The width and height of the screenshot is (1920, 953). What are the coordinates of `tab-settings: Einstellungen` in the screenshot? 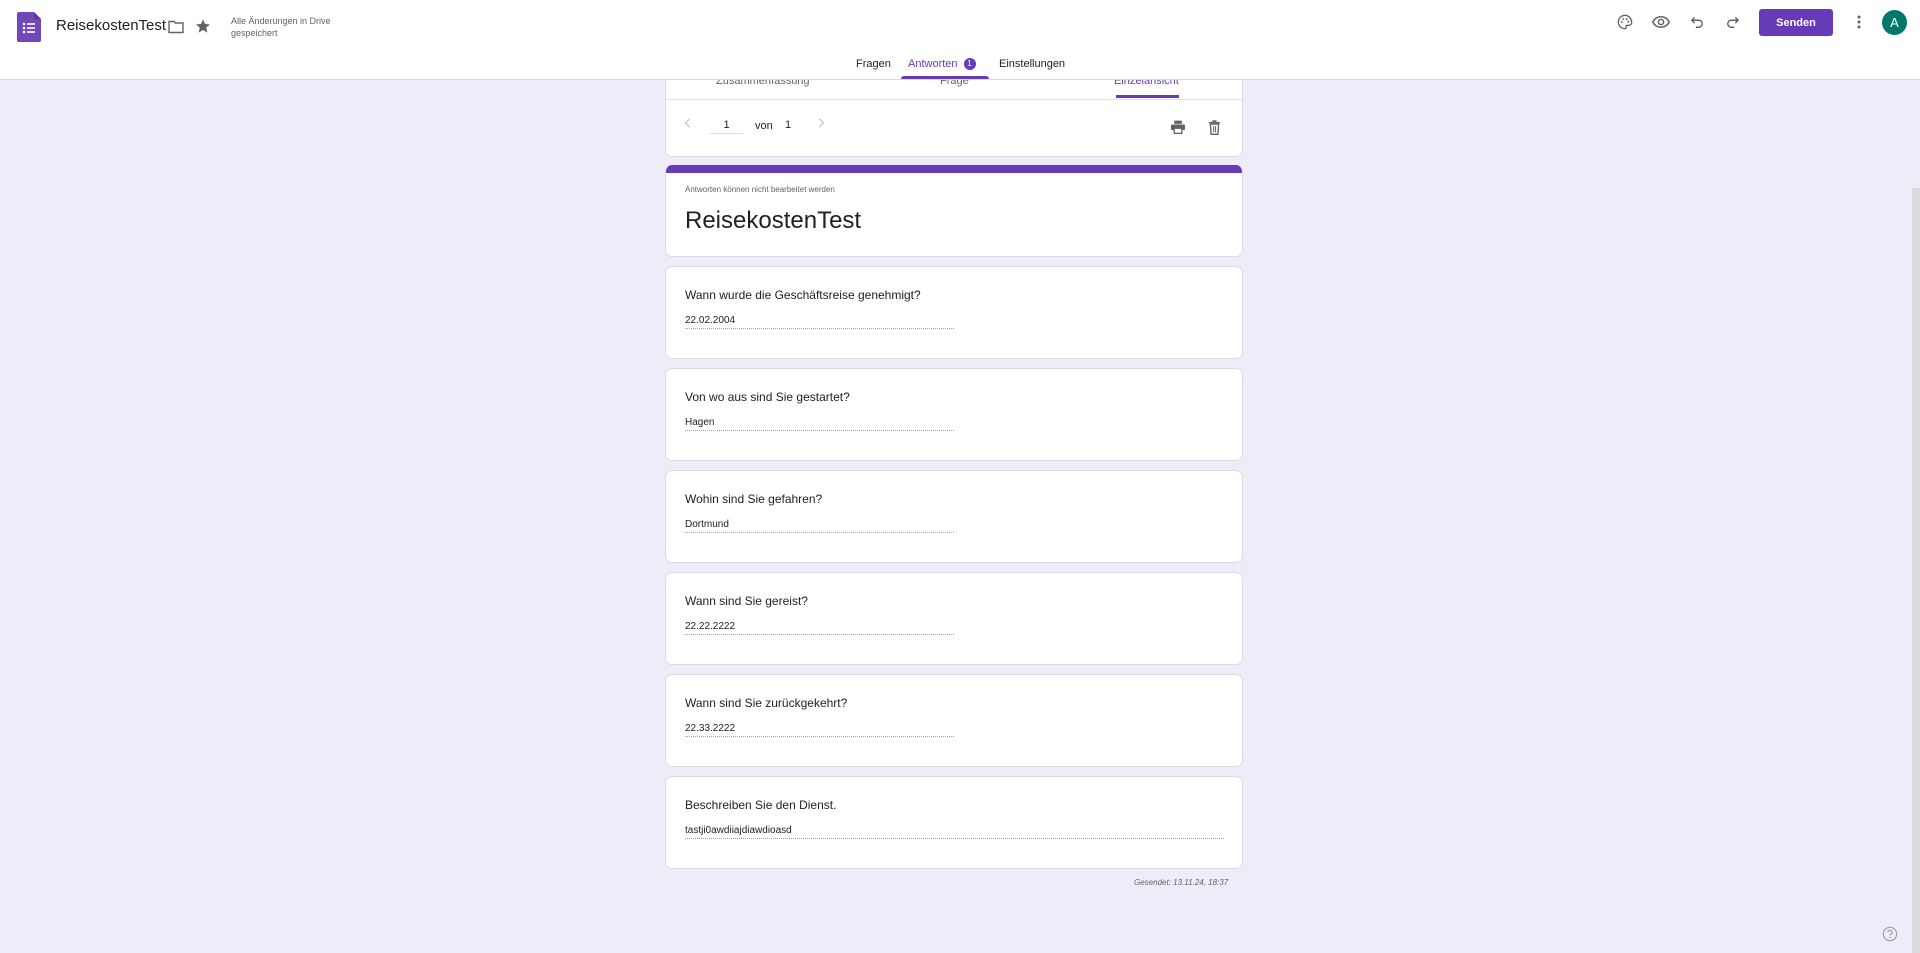 It's located at (1032, 64).